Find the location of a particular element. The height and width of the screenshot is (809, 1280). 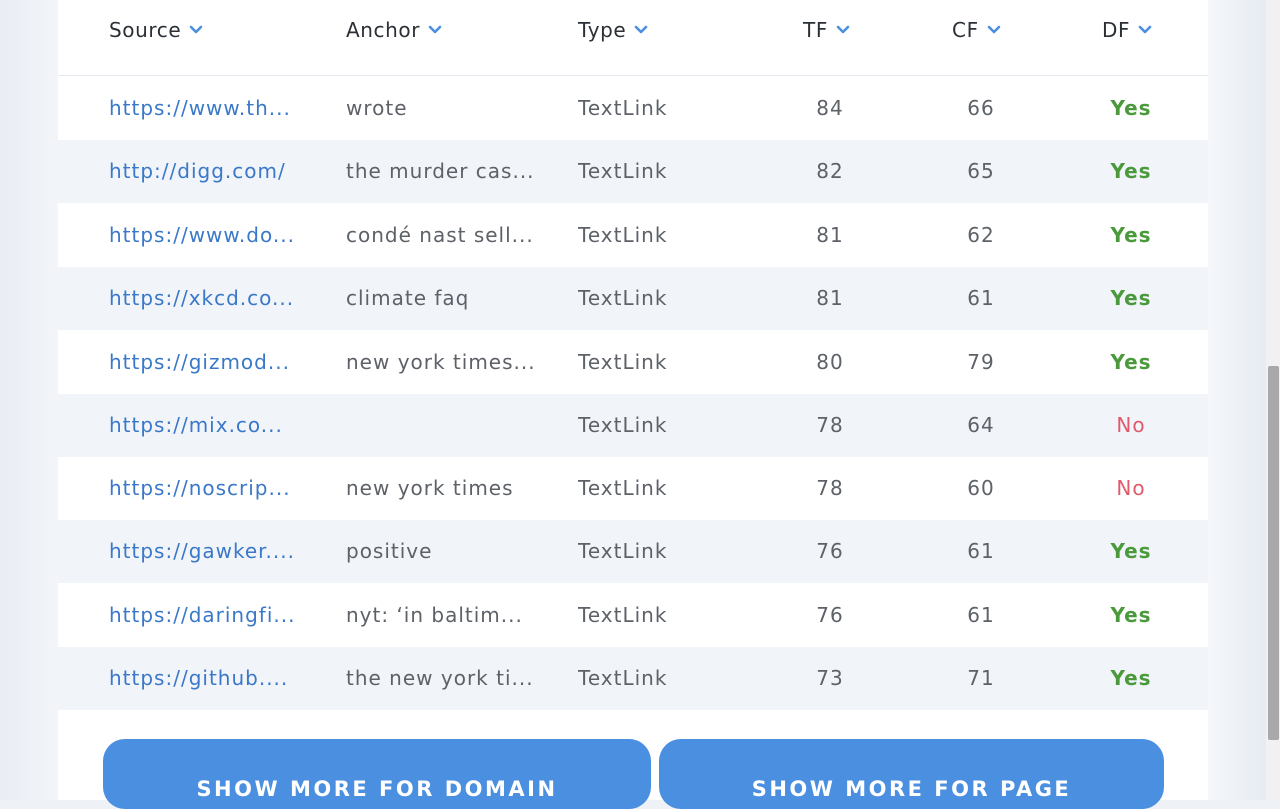

scrollbar-thumb is located at coordinates (1273, 553).